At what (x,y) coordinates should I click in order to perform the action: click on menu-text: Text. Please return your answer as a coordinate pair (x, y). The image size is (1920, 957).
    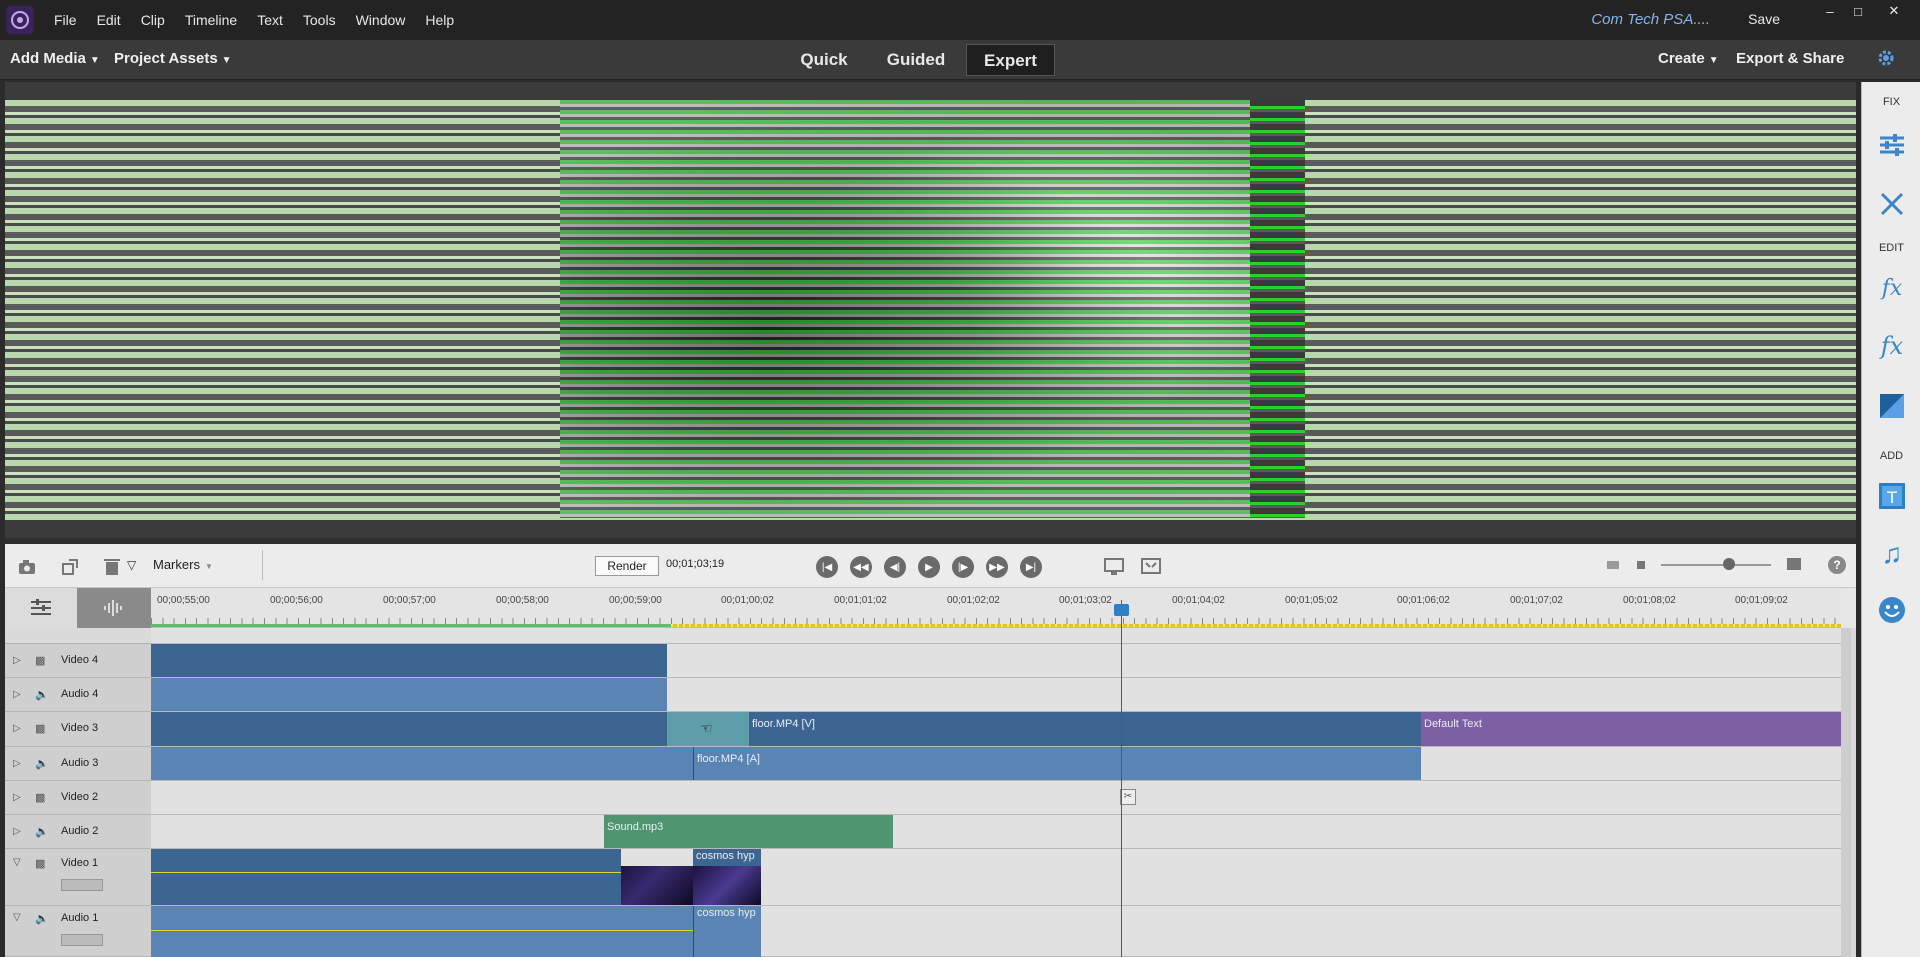
    Looking at the image, I should click on (270, 20).